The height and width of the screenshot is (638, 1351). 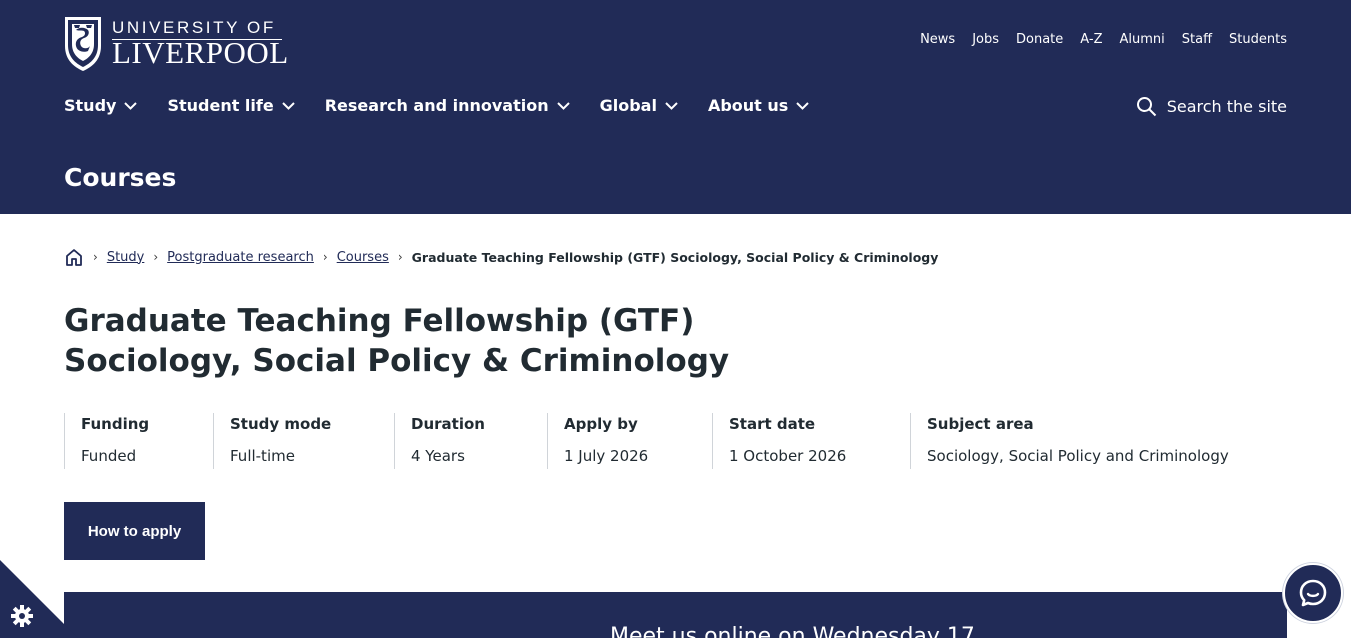 What do you see at coordinates (1039, 39) in the screenshot?
I see `top-link-donate: Donate` at bounding box center [1039, 39].